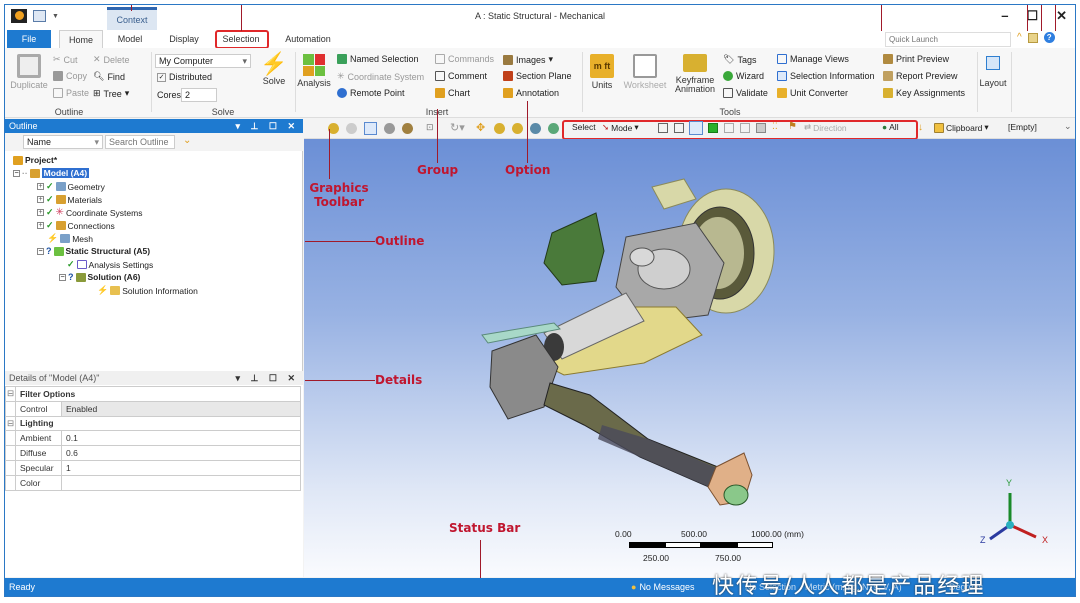 The image size is (1080, 603). Describe the element at coordinates (1068, 126) in the screenshot. I see `toolbar-overflow-icon: ⌄` at that location.